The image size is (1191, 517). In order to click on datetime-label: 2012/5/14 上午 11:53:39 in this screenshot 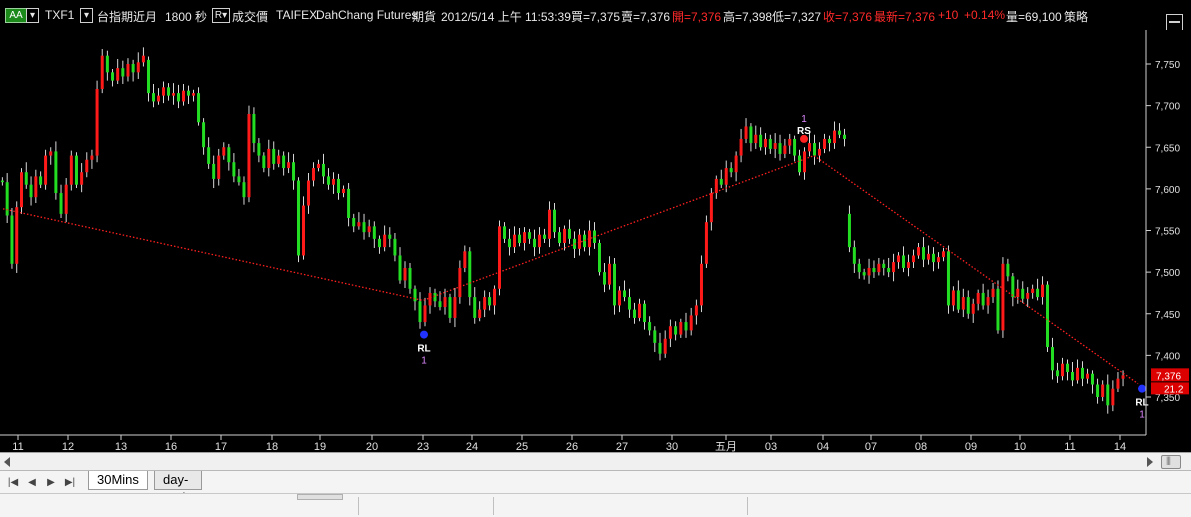, I will do `click(506, 17)`.